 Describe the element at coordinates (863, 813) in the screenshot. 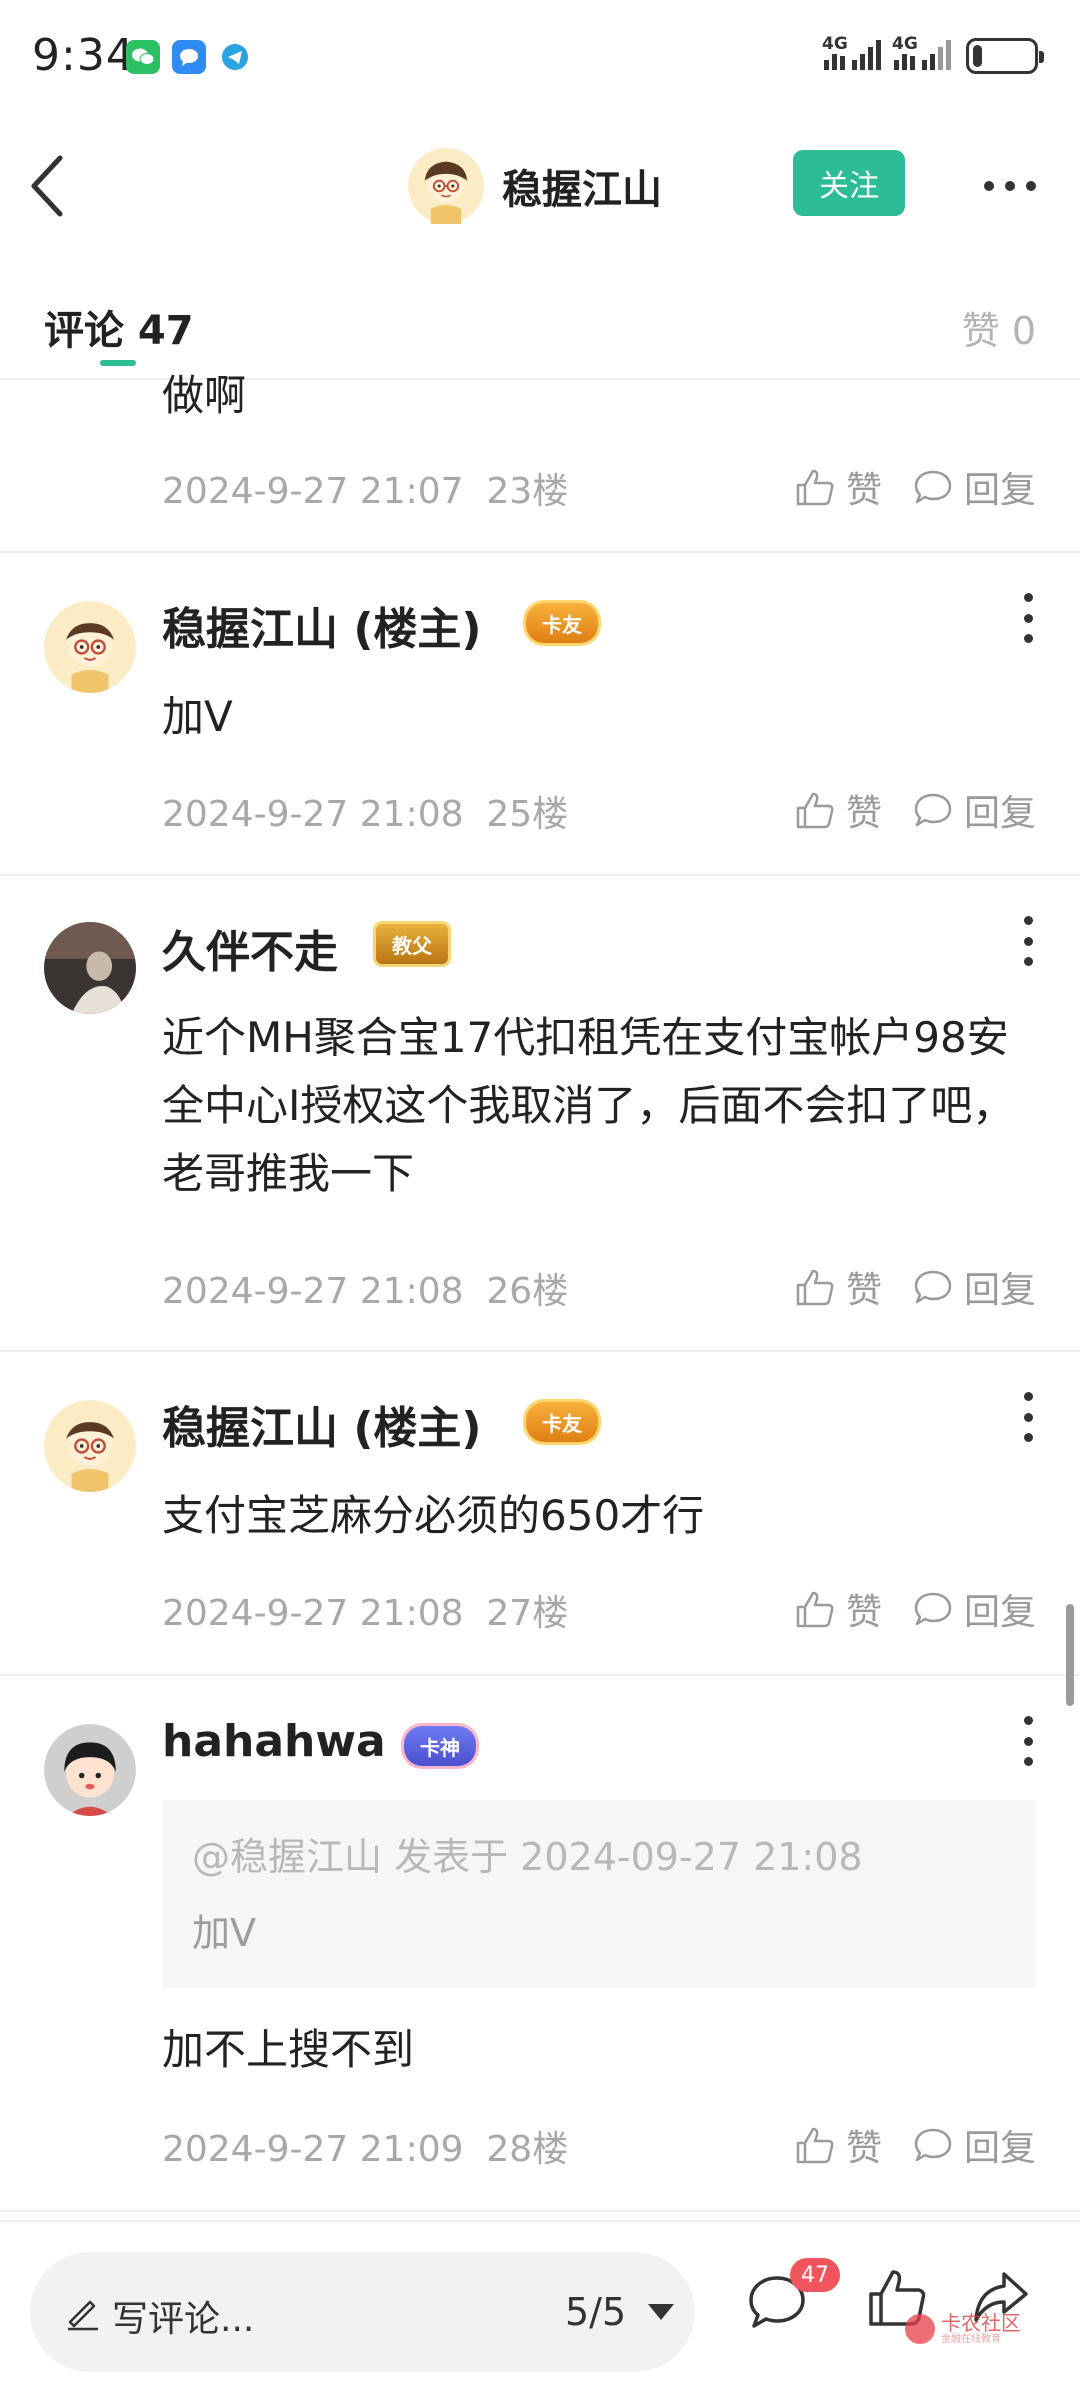

I see `like-label: 赞` at that location.